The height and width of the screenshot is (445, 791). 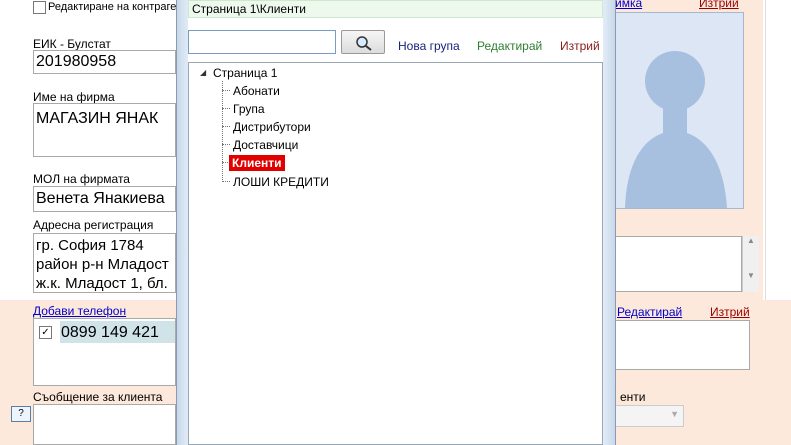 I want to click on scroll-down-icon: ▼, so click(x=751, y=275).